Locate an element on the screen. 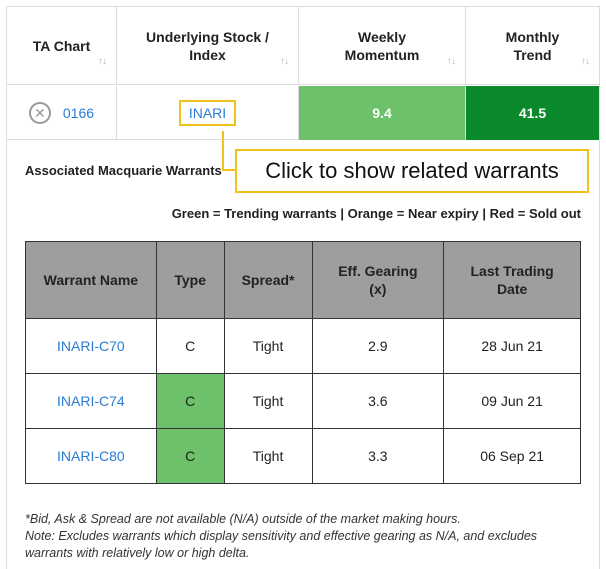  weekly-momentum-value: 9.4 is located at coordinates (382, 113).